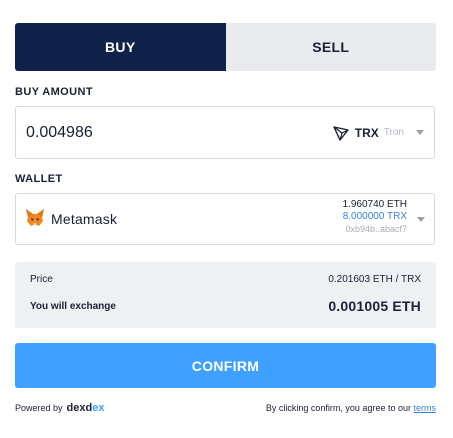 This screenshot has width=453, height=438. Describe the element at coordinates (225, 306) in the screenshot. I see `exchange-row: You will exchange 0.001005 ETH` at that location.